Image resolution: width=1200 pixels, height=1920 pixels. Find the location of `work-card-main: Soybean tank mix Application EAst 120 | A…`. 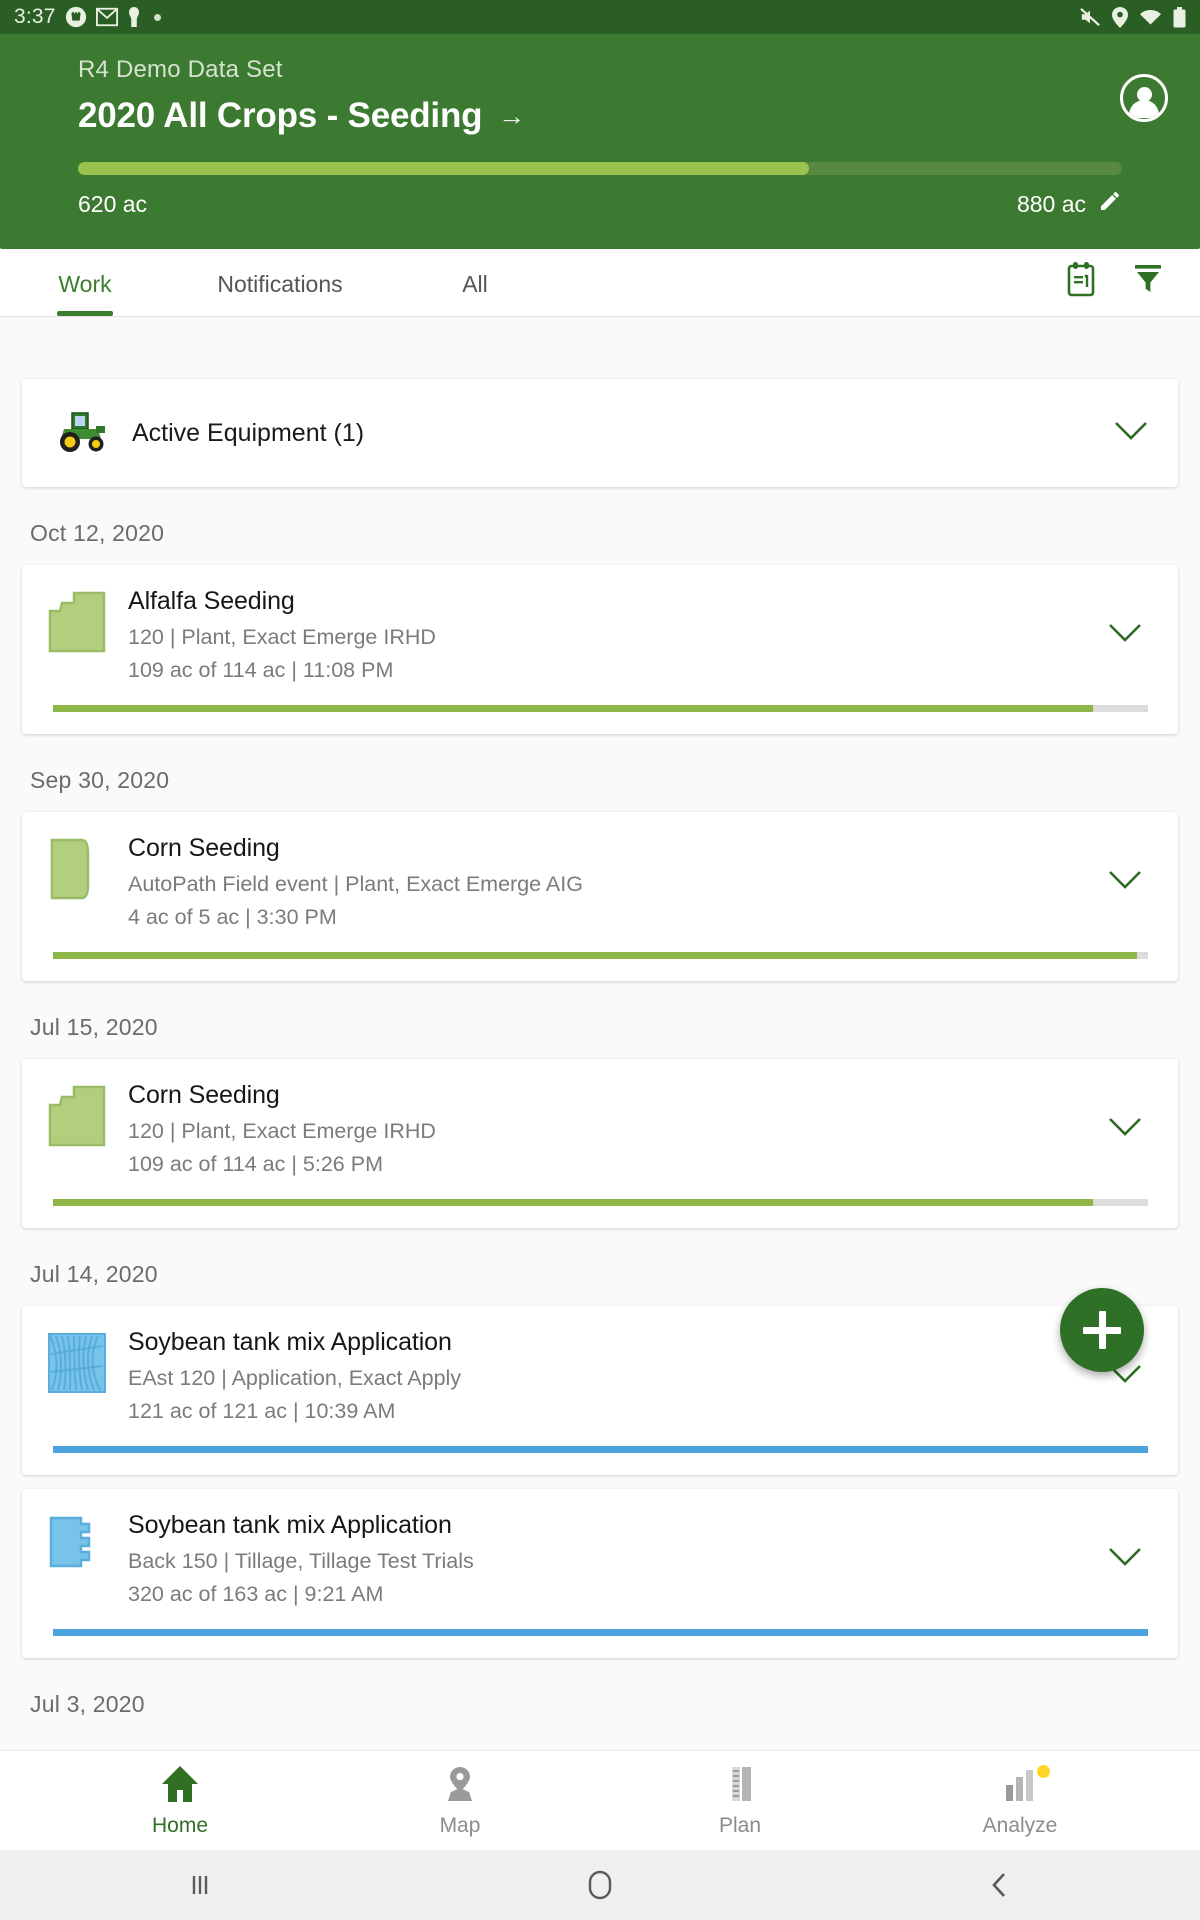

work-card-main: Soybean tank mix Application EAst 120 | A… is located at coordinates (598, 1376).